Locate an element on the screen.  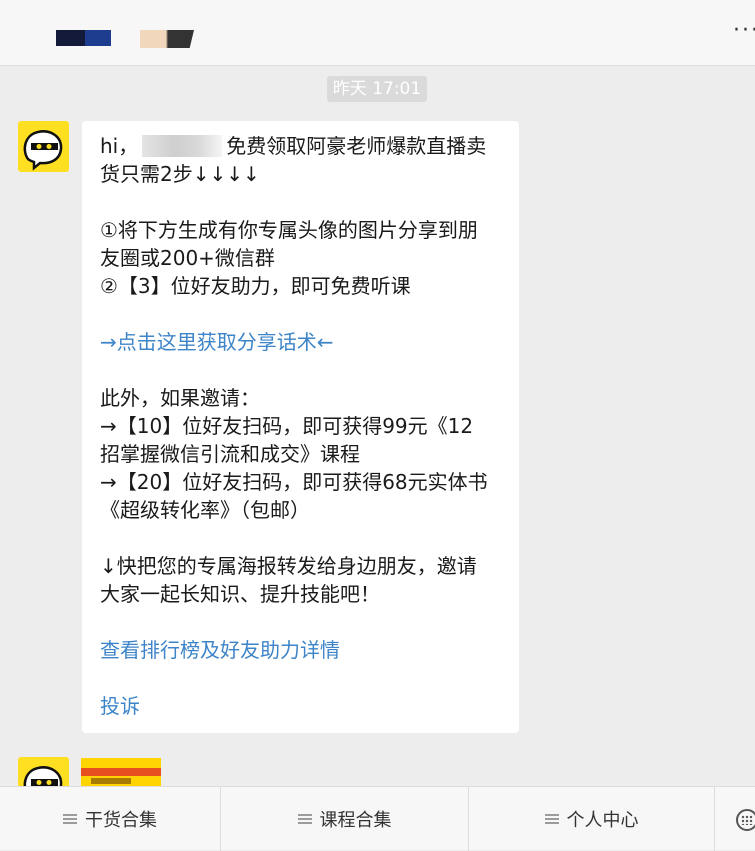
menu-item-label: 个人中心 is located at coordinates (602, 820).